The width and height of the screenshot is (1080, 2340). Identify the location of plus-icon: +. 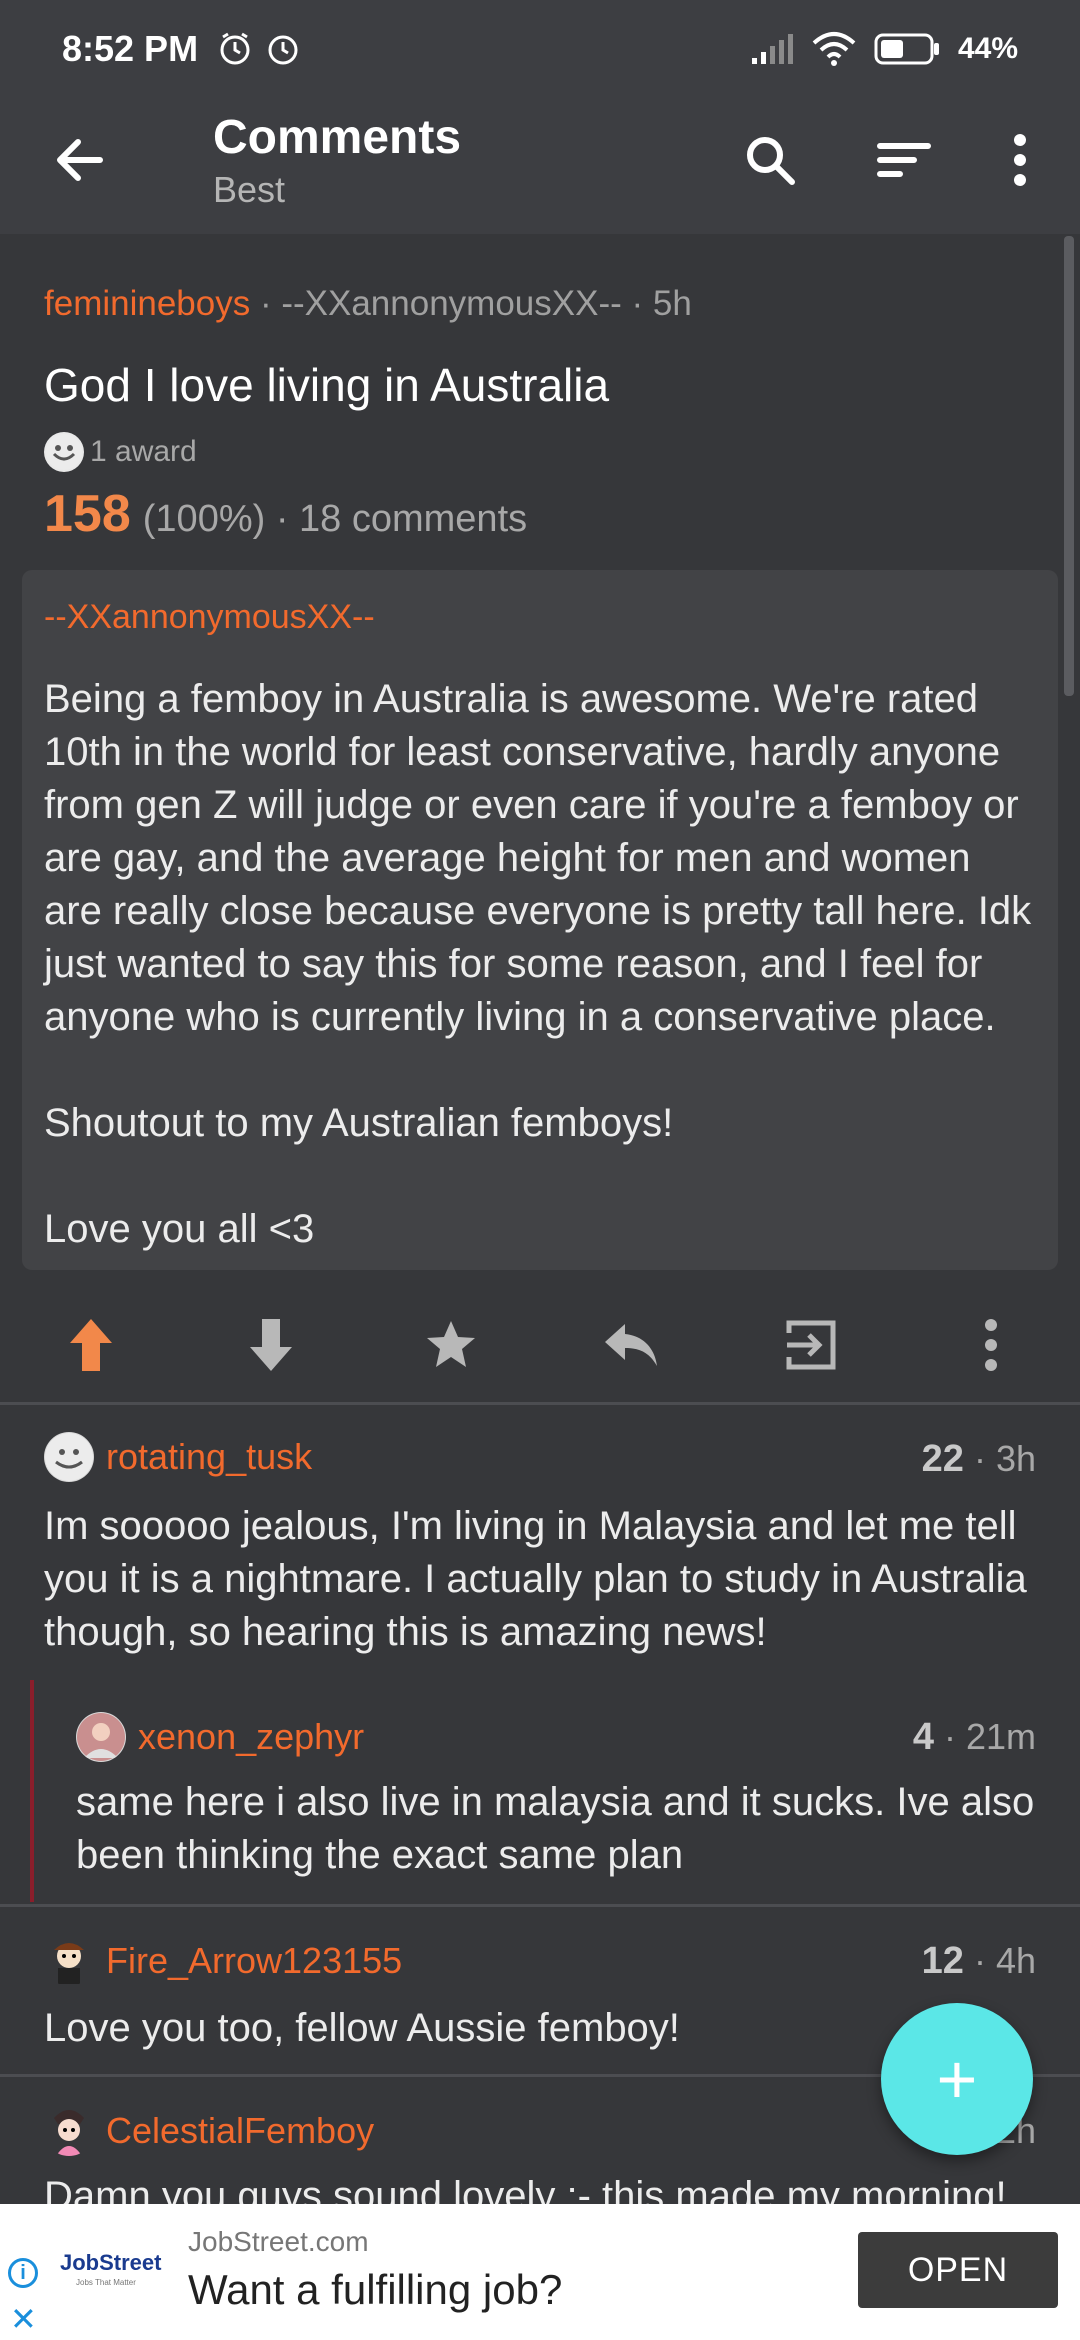
(957, 2079).